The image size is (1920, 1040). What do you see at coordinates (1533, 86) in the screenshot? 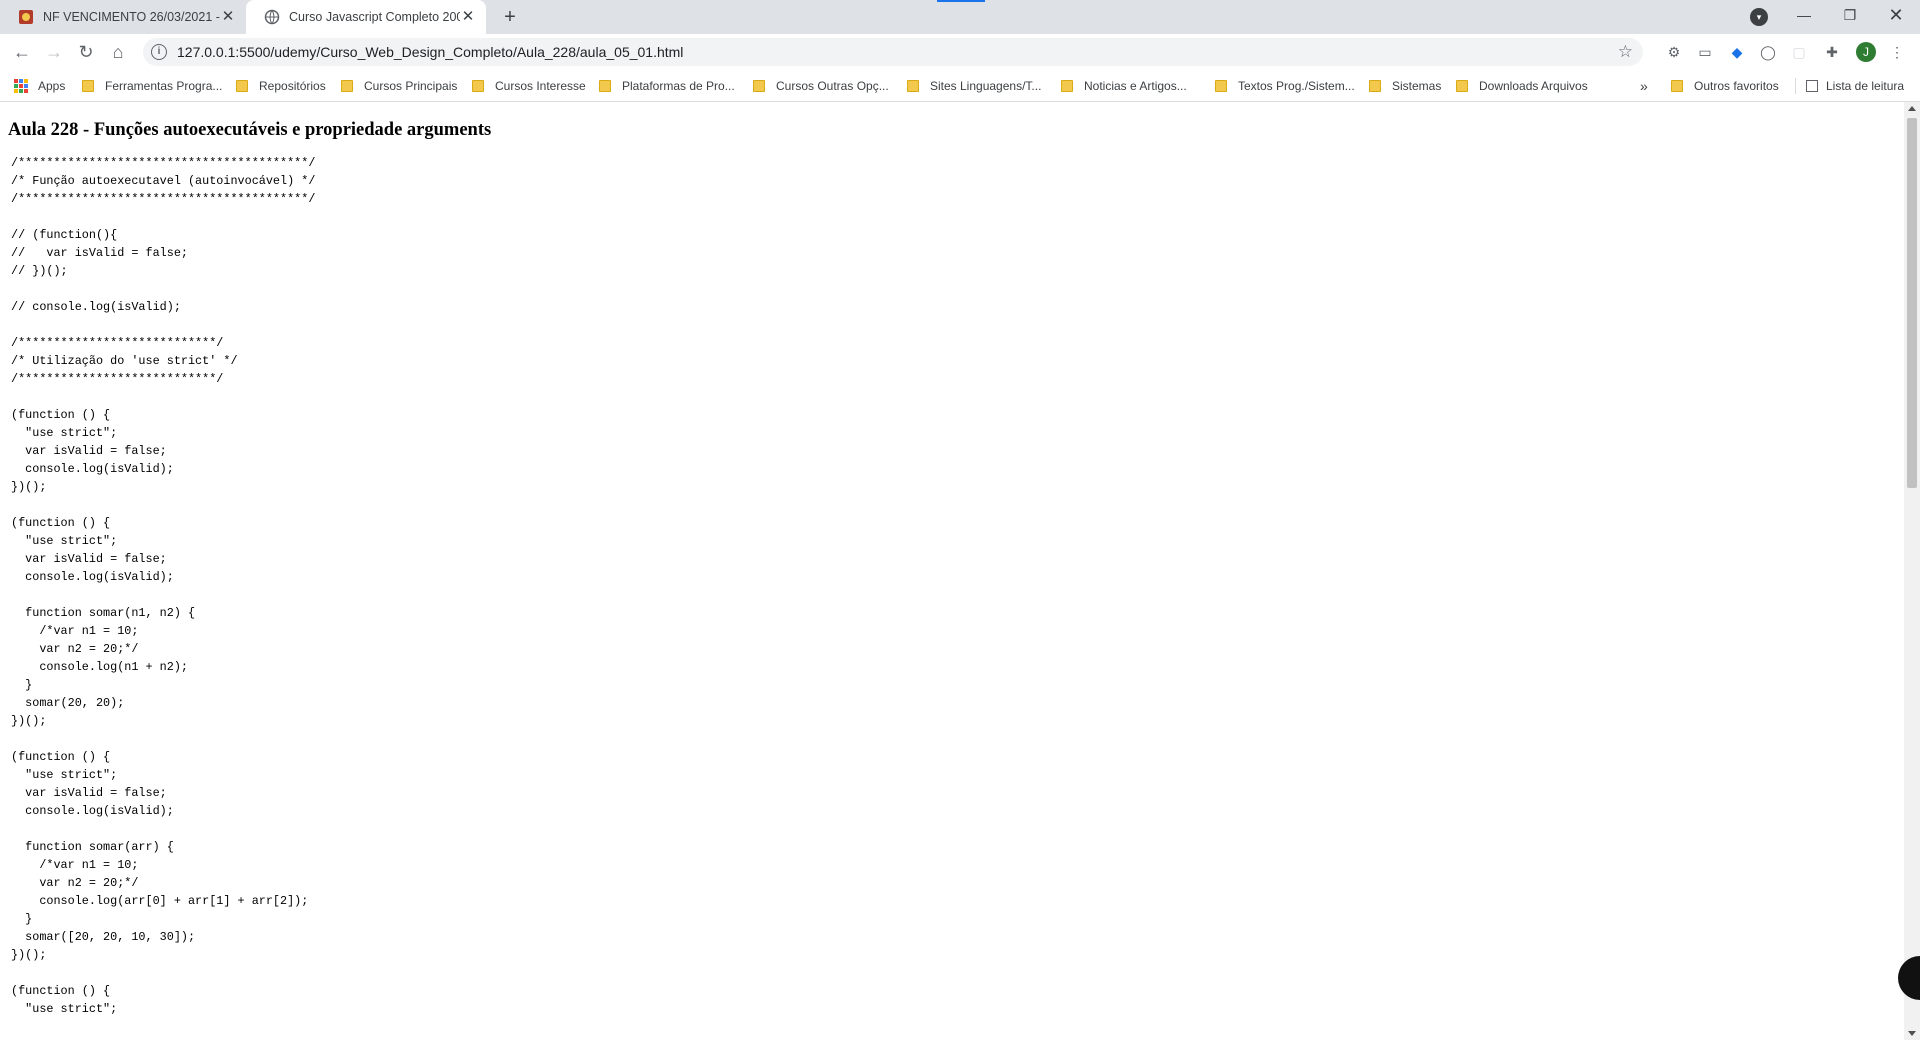
I see `bookmark-label: Downloads Arquivos` at bounding box center [1533, 86].